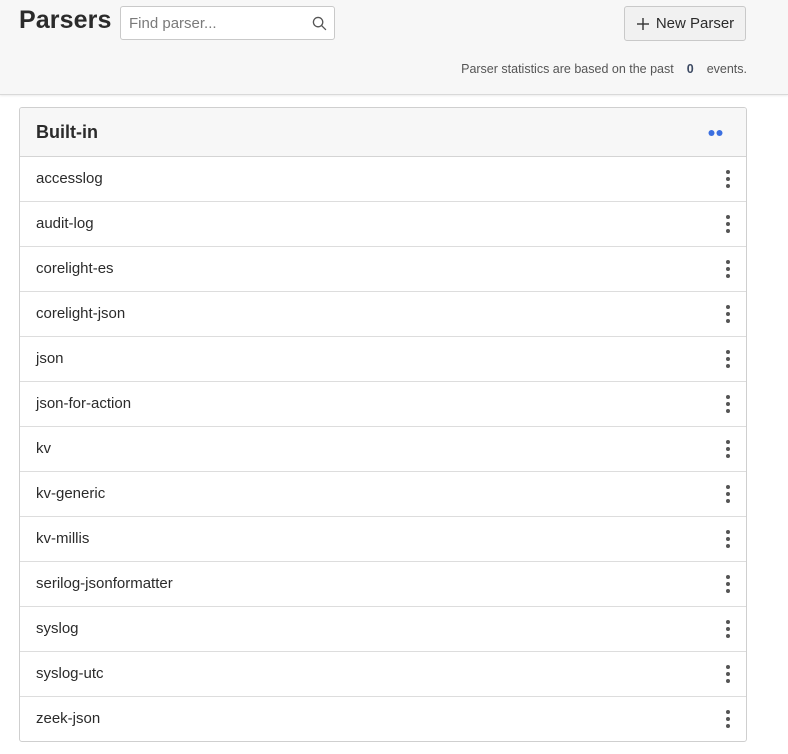 This screenshot has width=788, height=754. What do you see at coordinates (83, 403) in the screenshot?
I see `parser-name: json-for-action` at bounding box center [83, 403].